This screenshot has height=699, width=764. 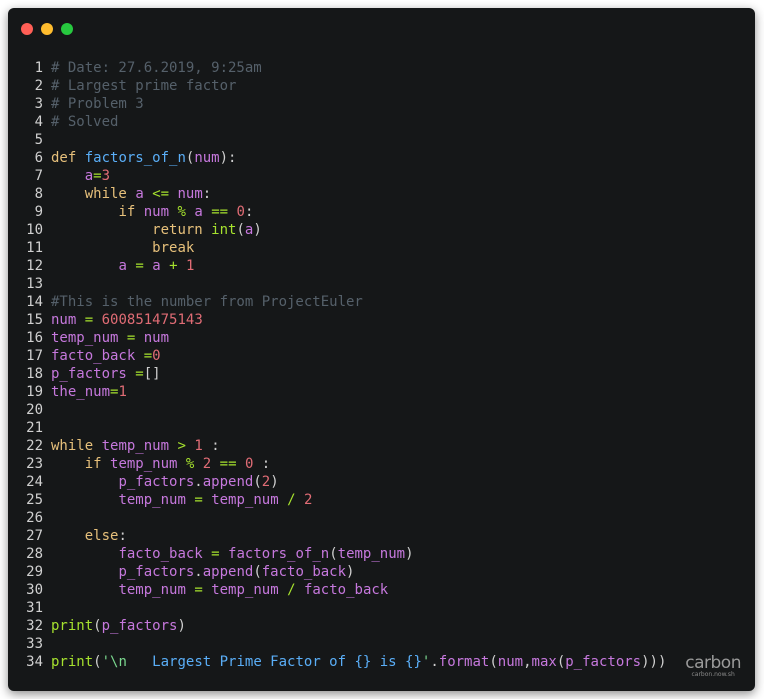 What do you see at coordinates (337, 122) in the screenshot?
I see `code-line: 4 # Solved` at bounding box center [337, 122].